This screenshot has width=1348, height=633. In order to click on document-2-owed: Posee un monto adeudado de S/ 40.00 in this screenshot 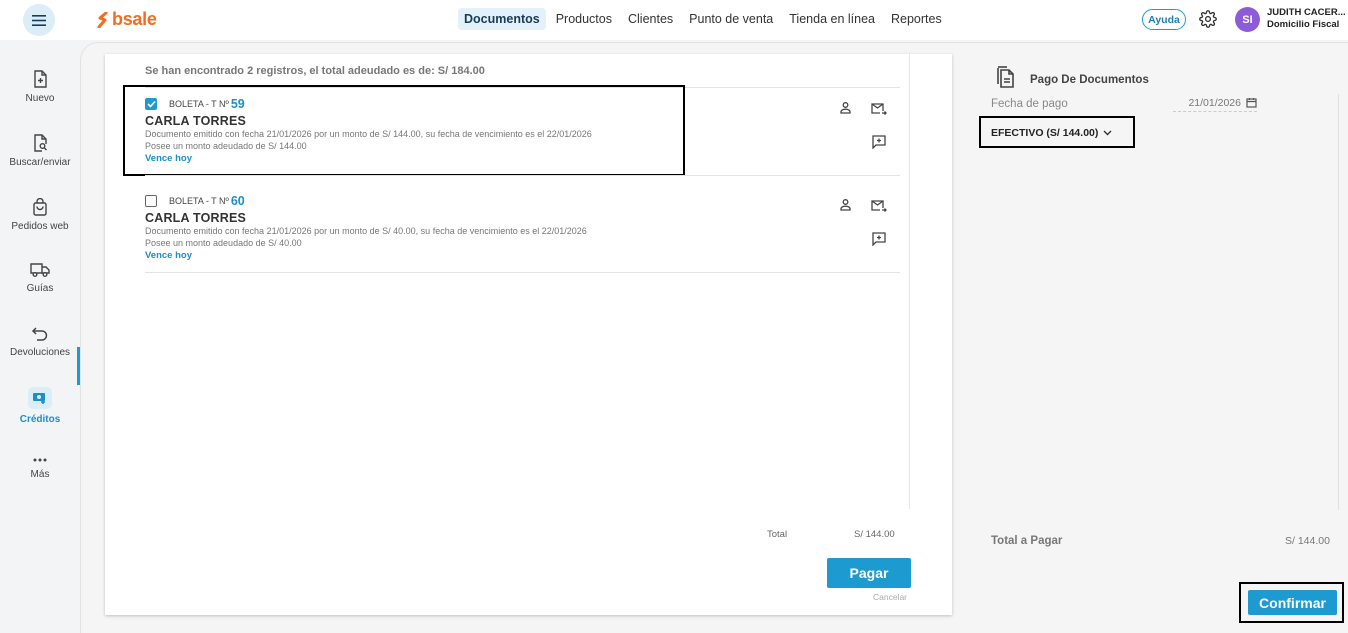, I will do `click(223, 243)`.